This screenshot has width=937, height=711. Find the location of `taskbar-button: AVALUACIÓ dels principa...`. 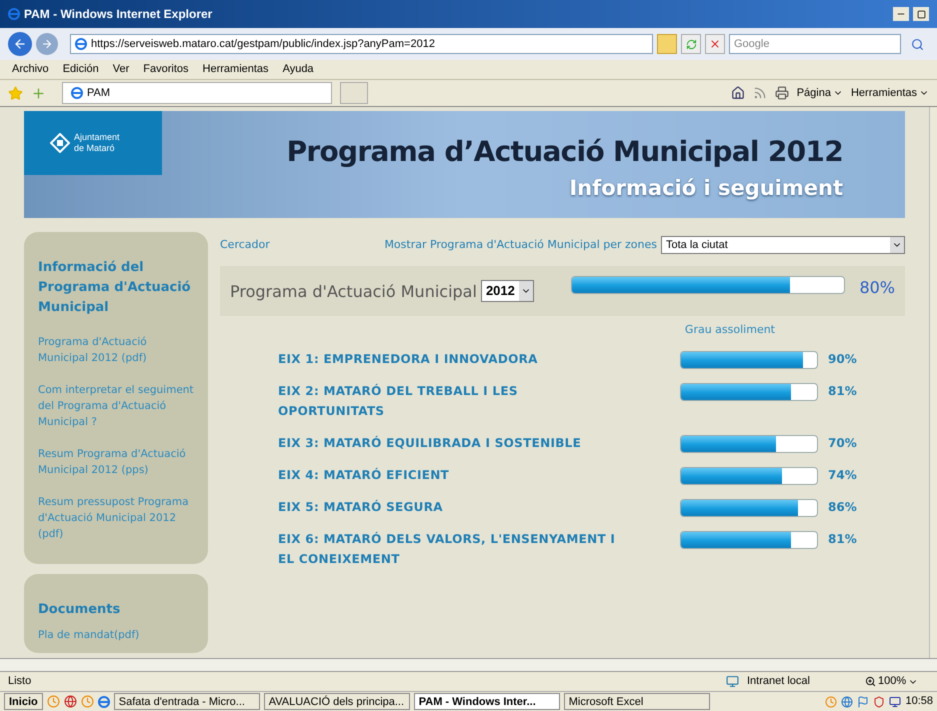

taskbar-button: AVALUACIÓ dels principa... is located at coordinates (337, 701).